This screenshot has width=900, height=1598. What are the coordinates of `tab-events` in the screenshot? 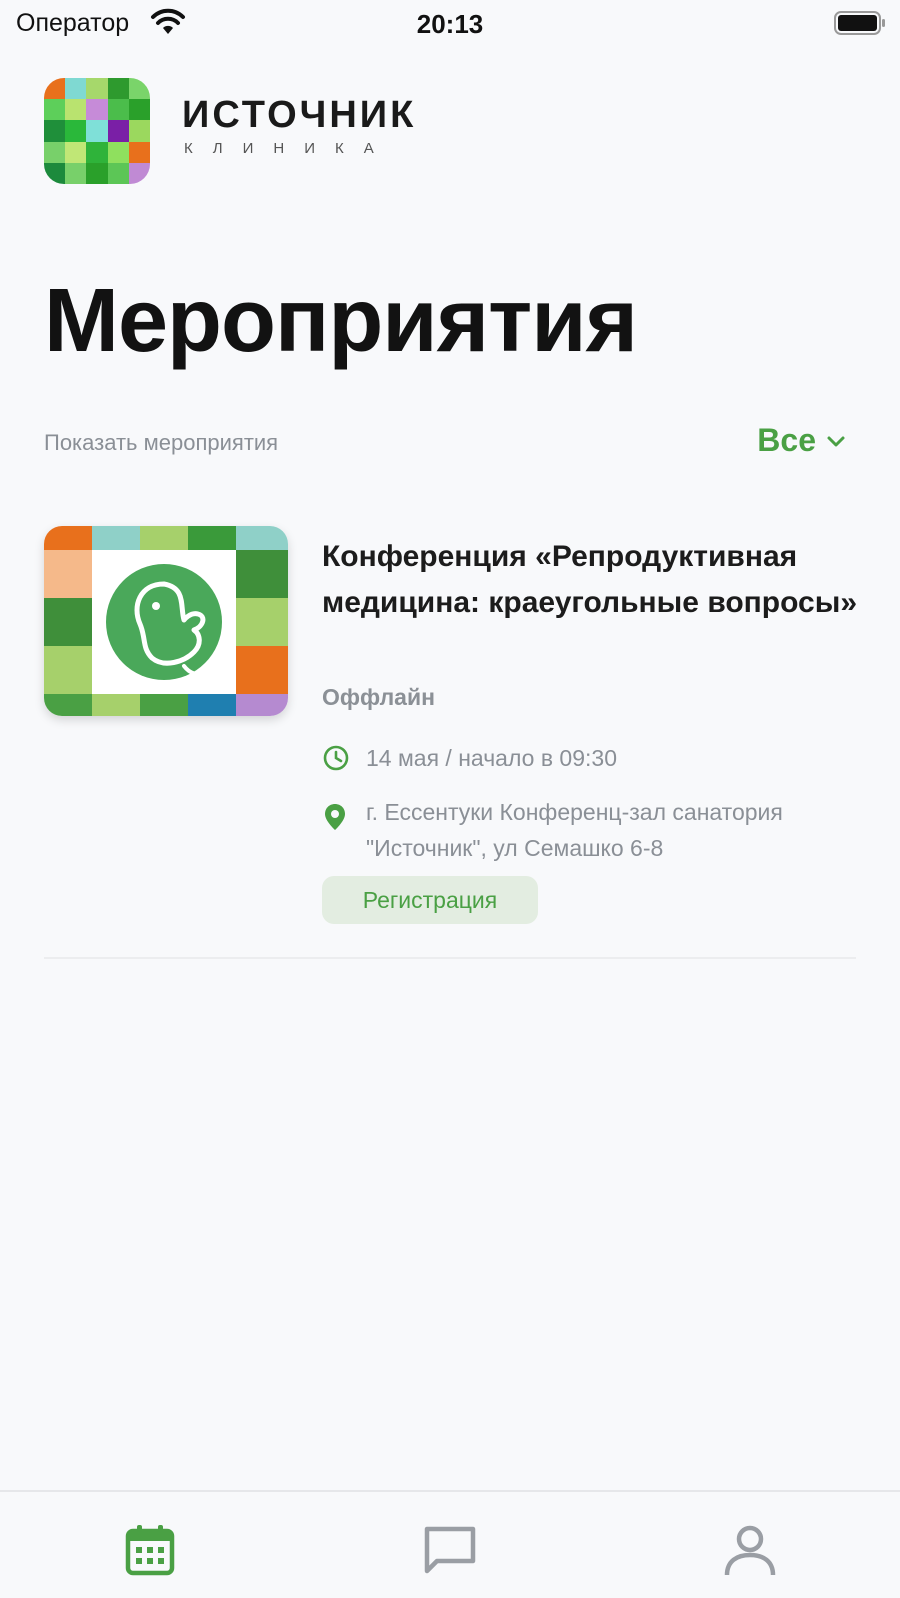 It's located at (150, 1550).